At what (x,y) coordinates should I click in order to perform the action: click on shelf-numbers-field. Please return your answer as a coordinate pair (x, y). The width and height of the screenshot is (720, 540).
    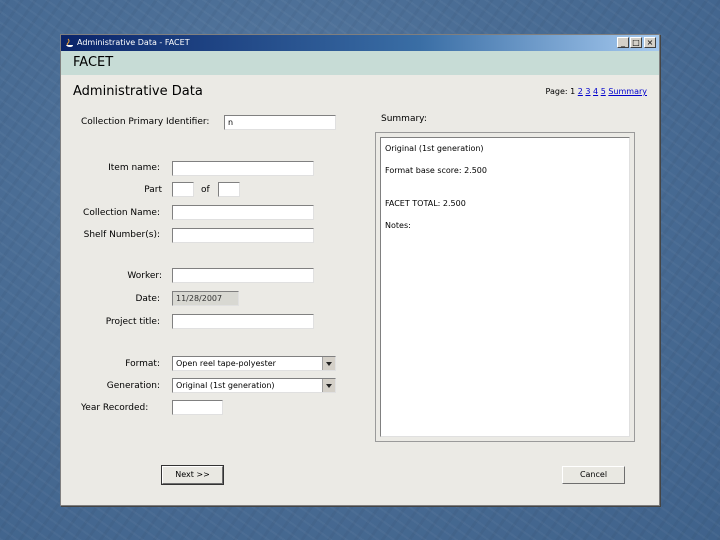
    Looking at the image, I should click on (243, 235).